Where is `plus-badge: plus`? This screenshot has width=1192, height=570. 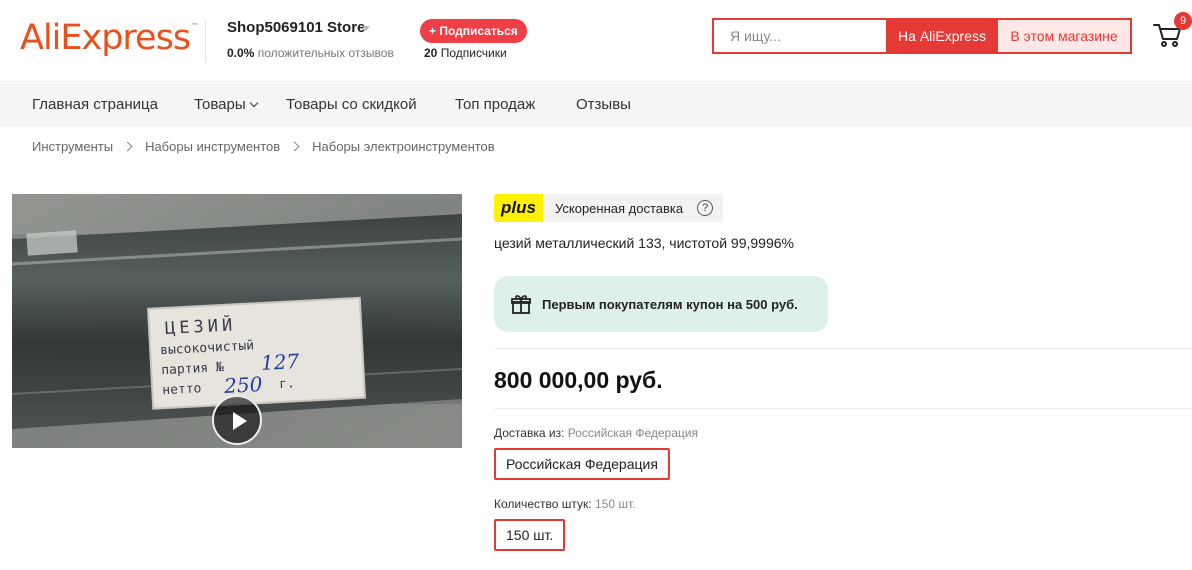
plus-badge: plus is located at coordinates (518, 208).